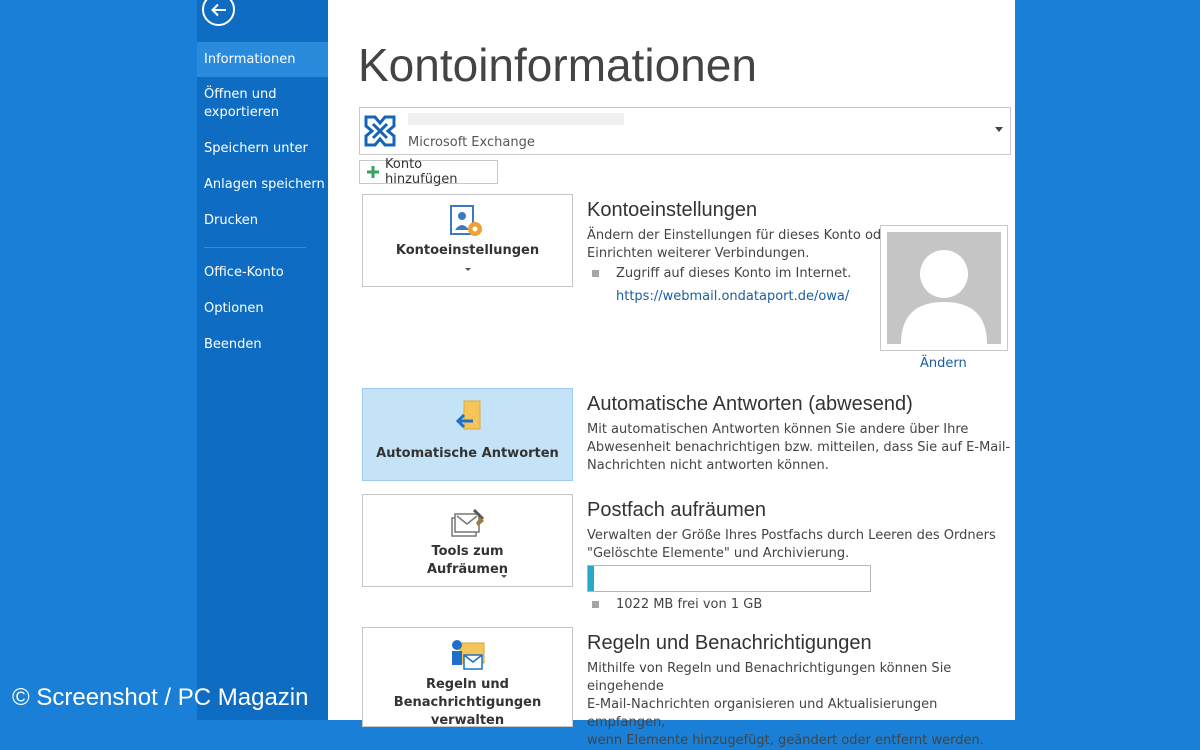 The height and width of the screenshot is (750, 1200). Describe the element at coordinates (262, 149) in the screenshot. I see `nav-item-speichern-unter: Speichern unter` at that location.